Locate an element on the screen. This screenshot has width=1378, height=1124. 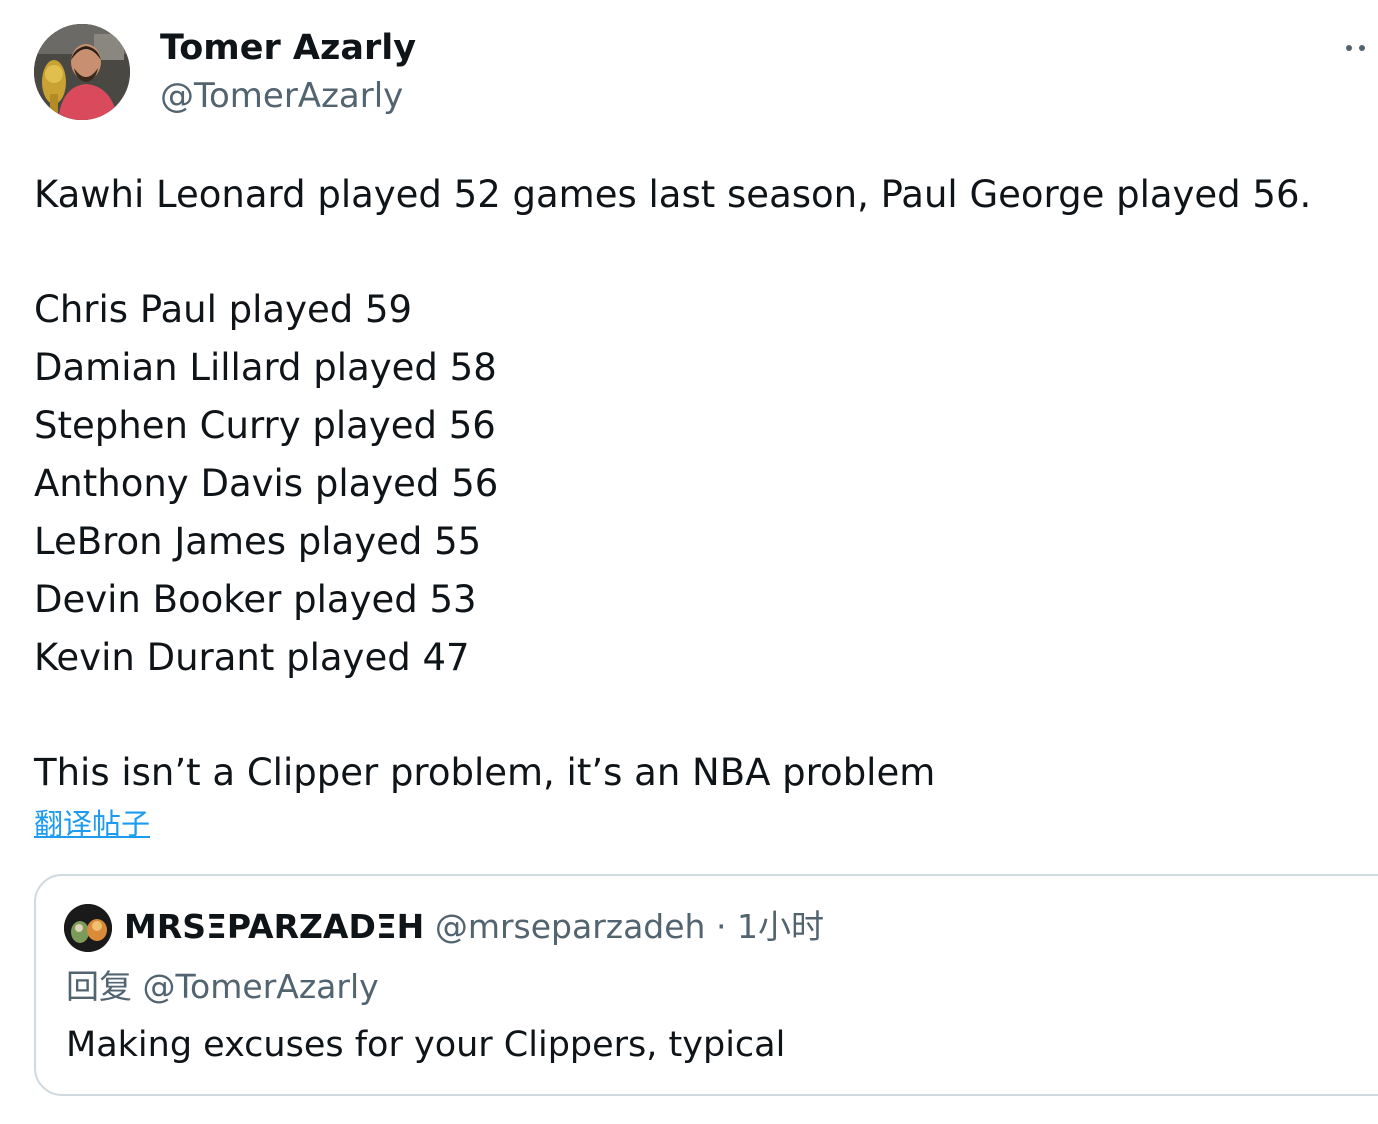
tweet-list-item: Anthony Davis played 56 is located at coordinates (266, 483).